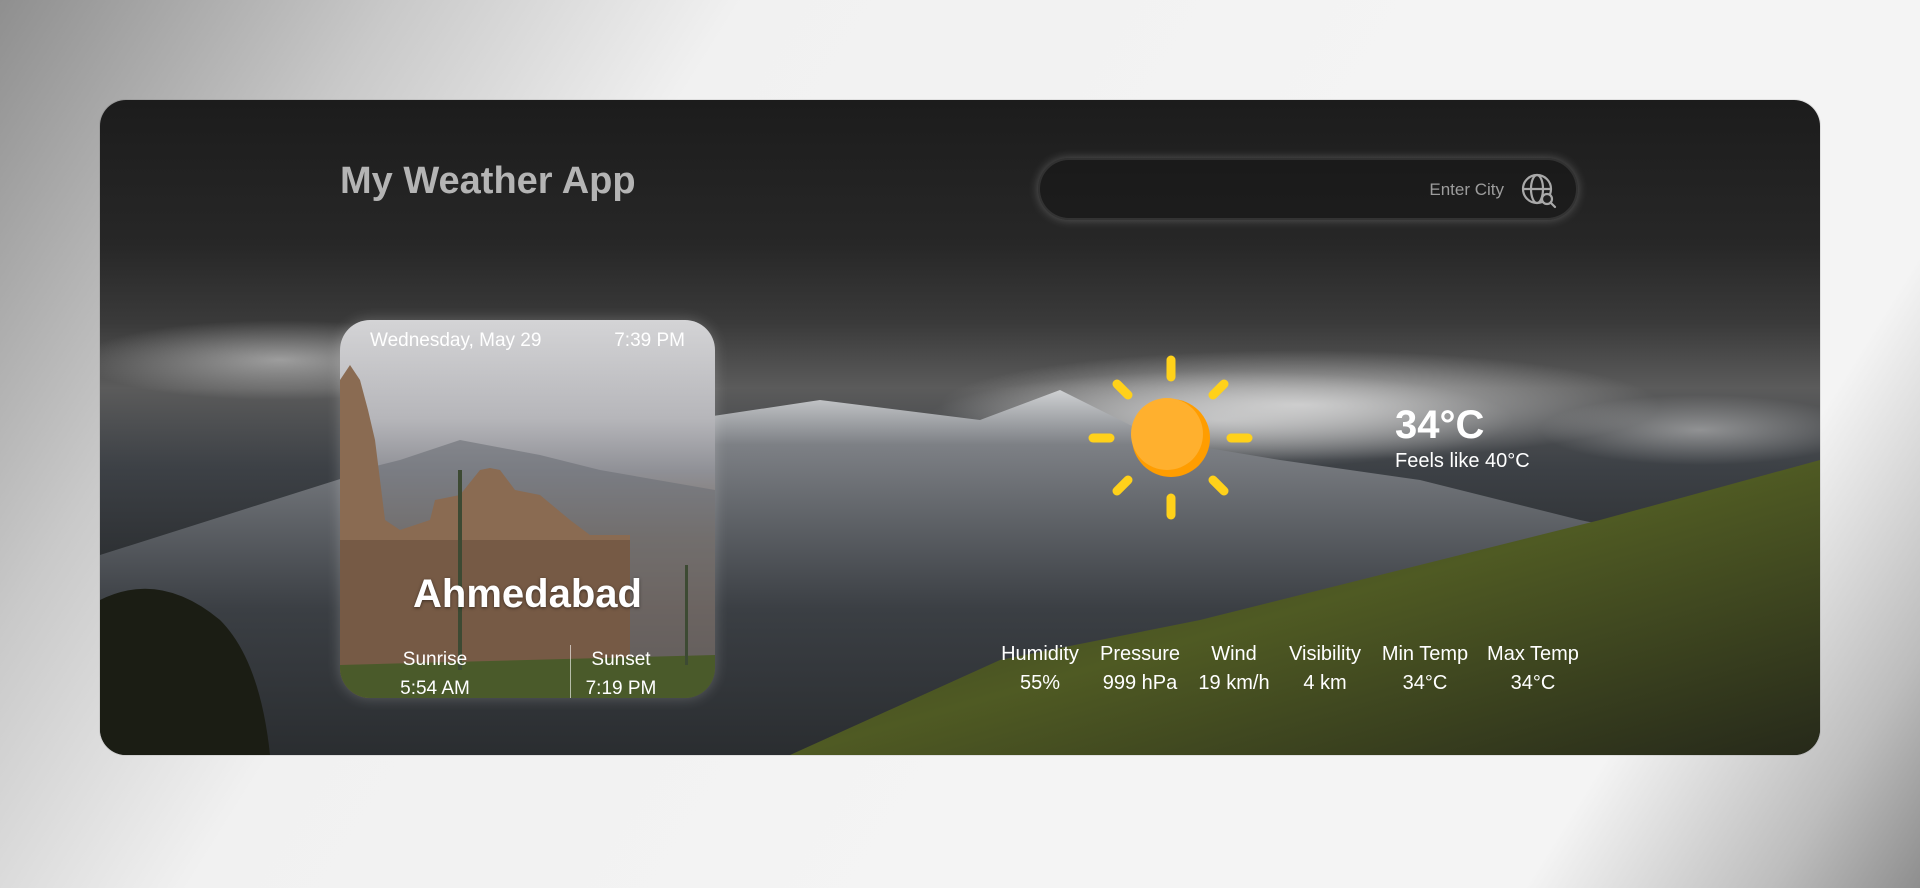 The width and height of the screenshot is (1920, 888). Describe the element at coordinates (1140, 654) in the screenshot. I see `stat-label: Pressure` at that location.